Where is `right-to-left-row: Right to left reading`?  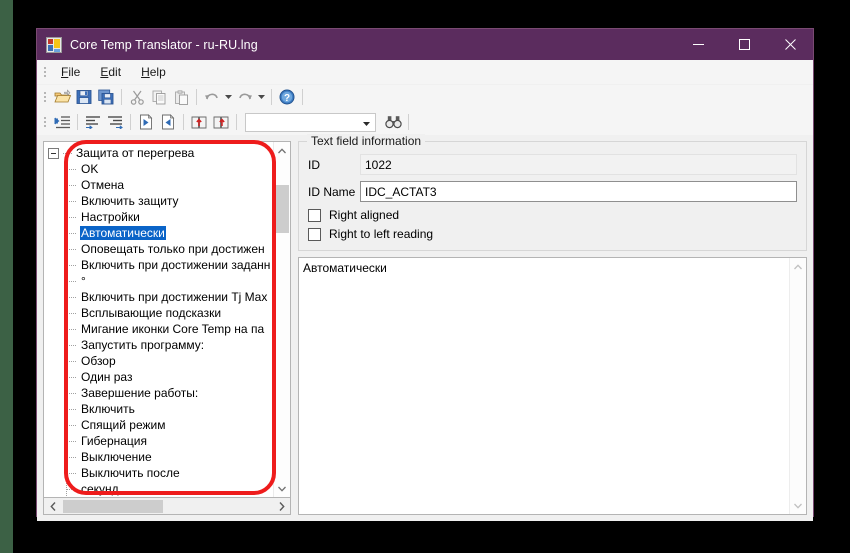
right-to-left-row: Right to left reading is located at coordinates (552, 234).